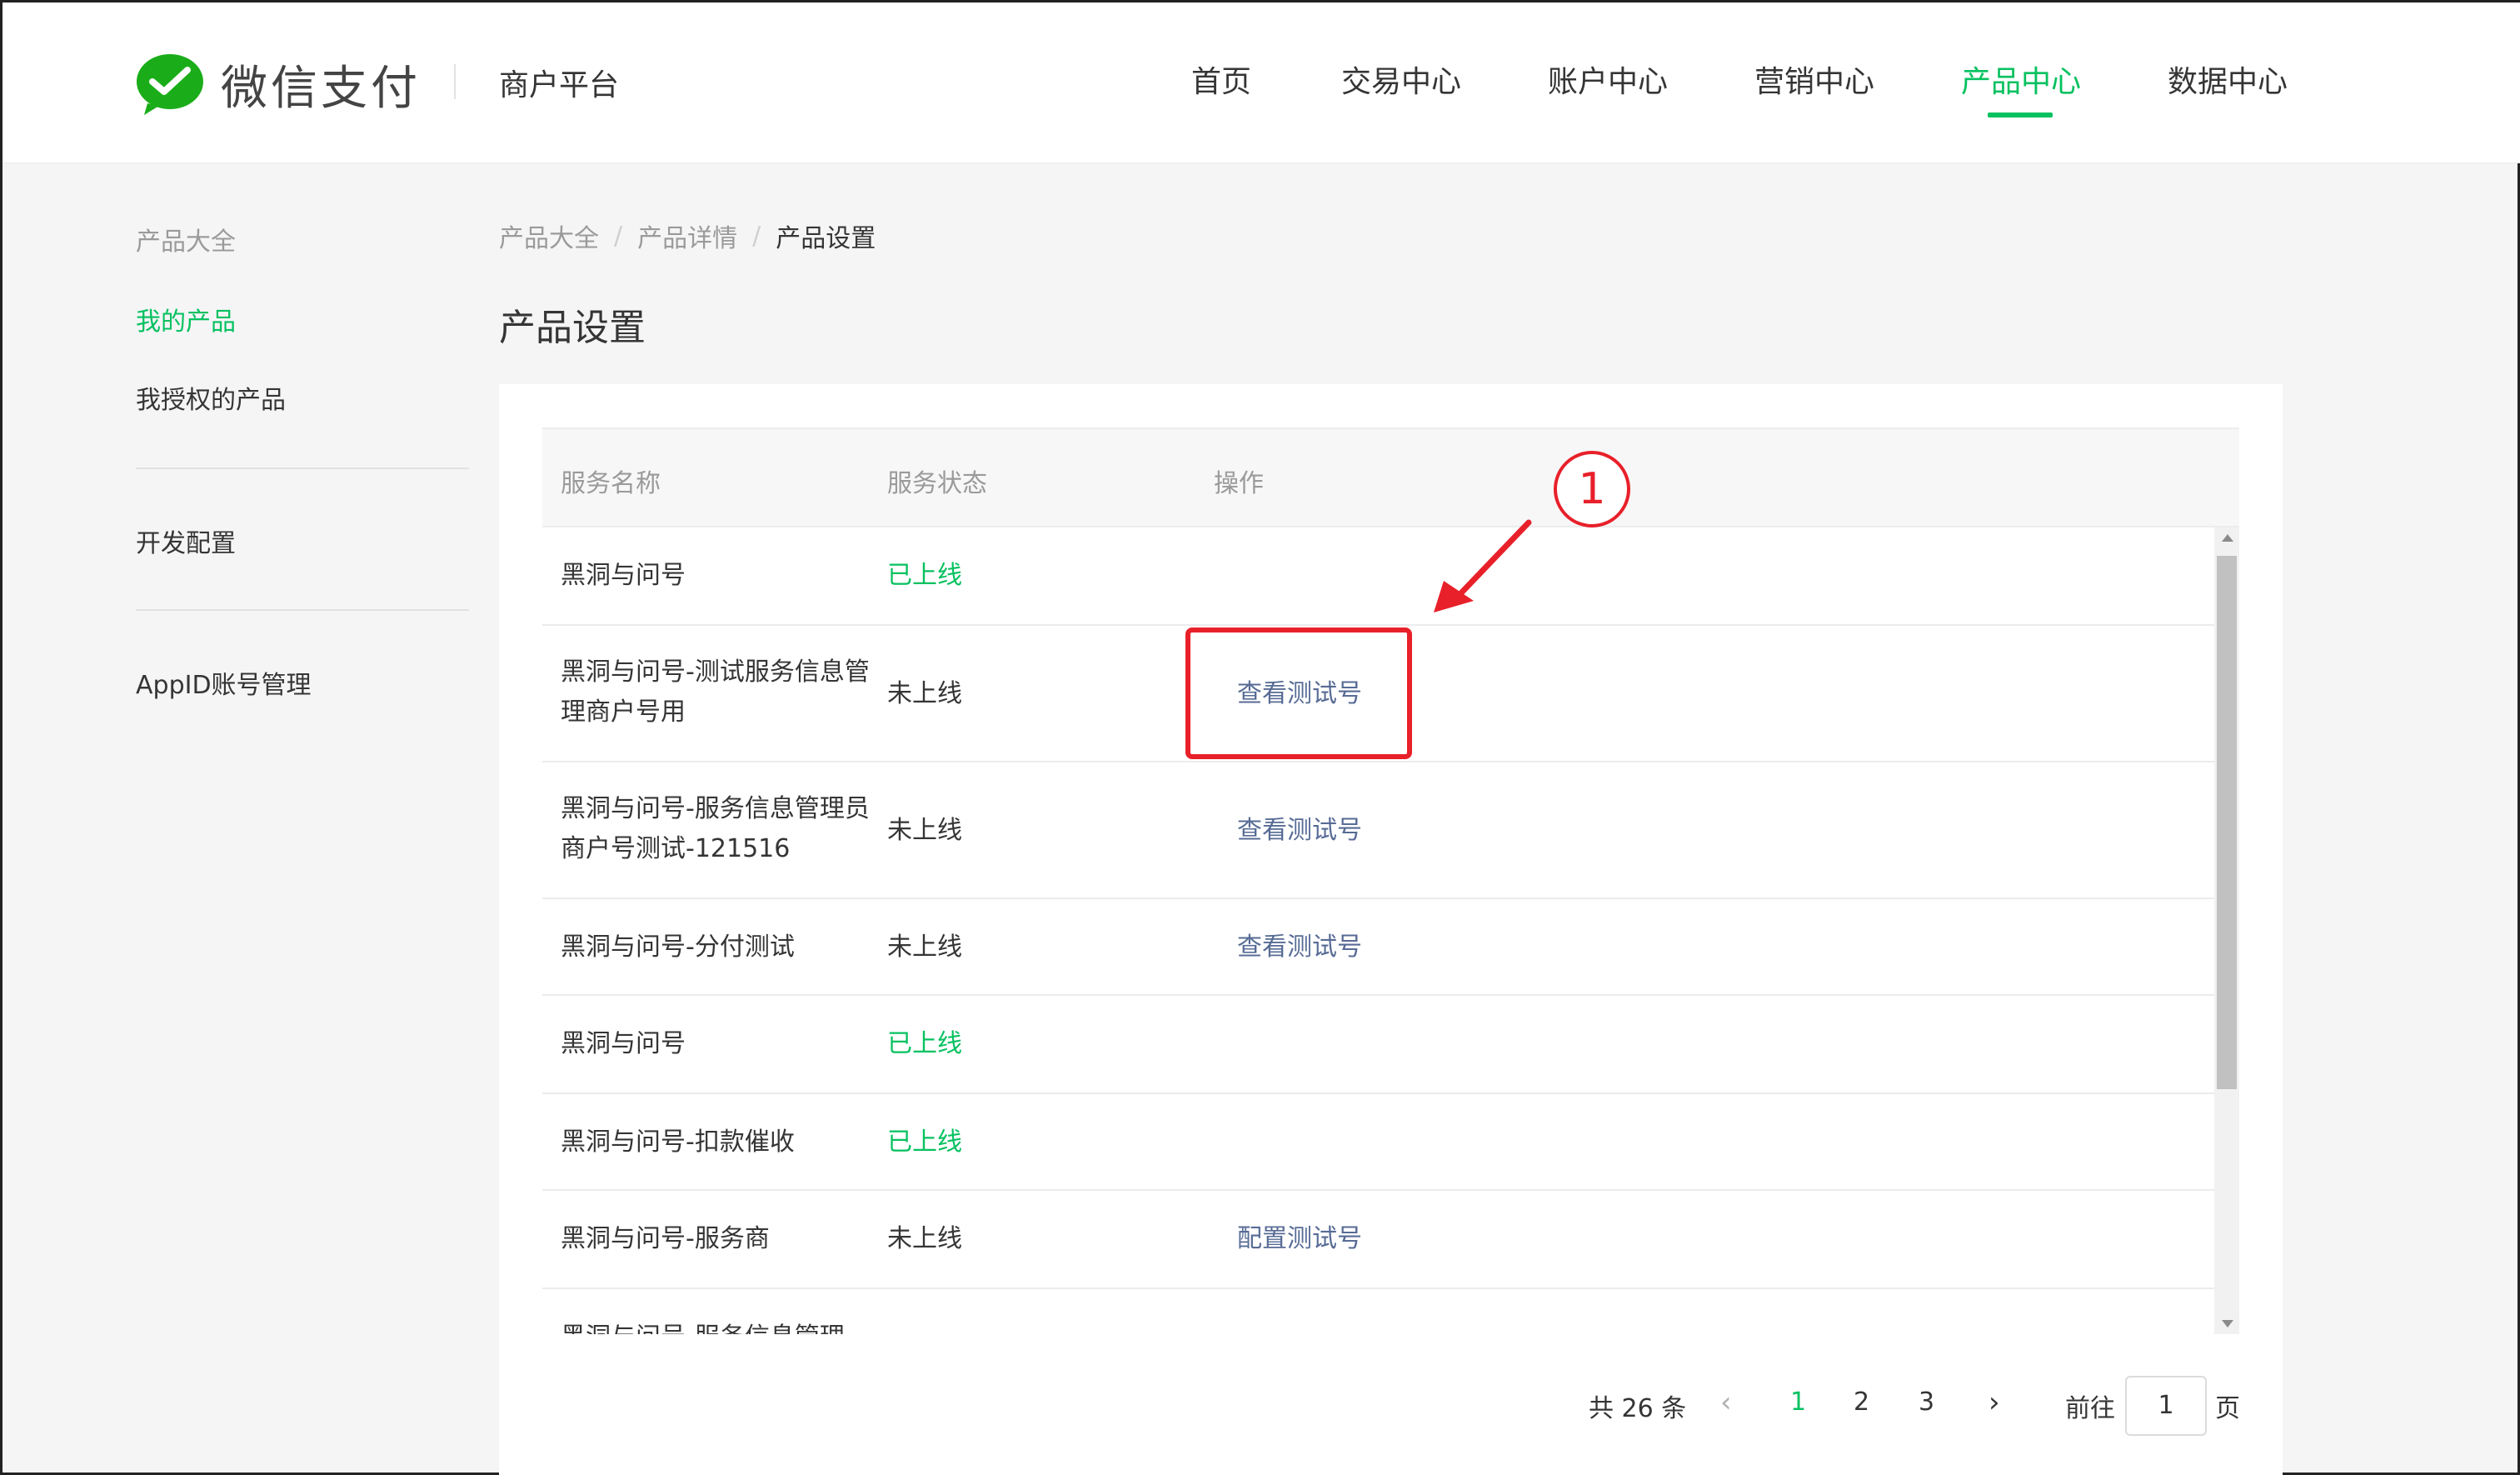 This screenshot has width=2520, height=1475. What do you see at coordinates (2227, 1324) in the screenshot?
I see `scroll-down-arrow-icon` at bounding box center [2227, 1324].